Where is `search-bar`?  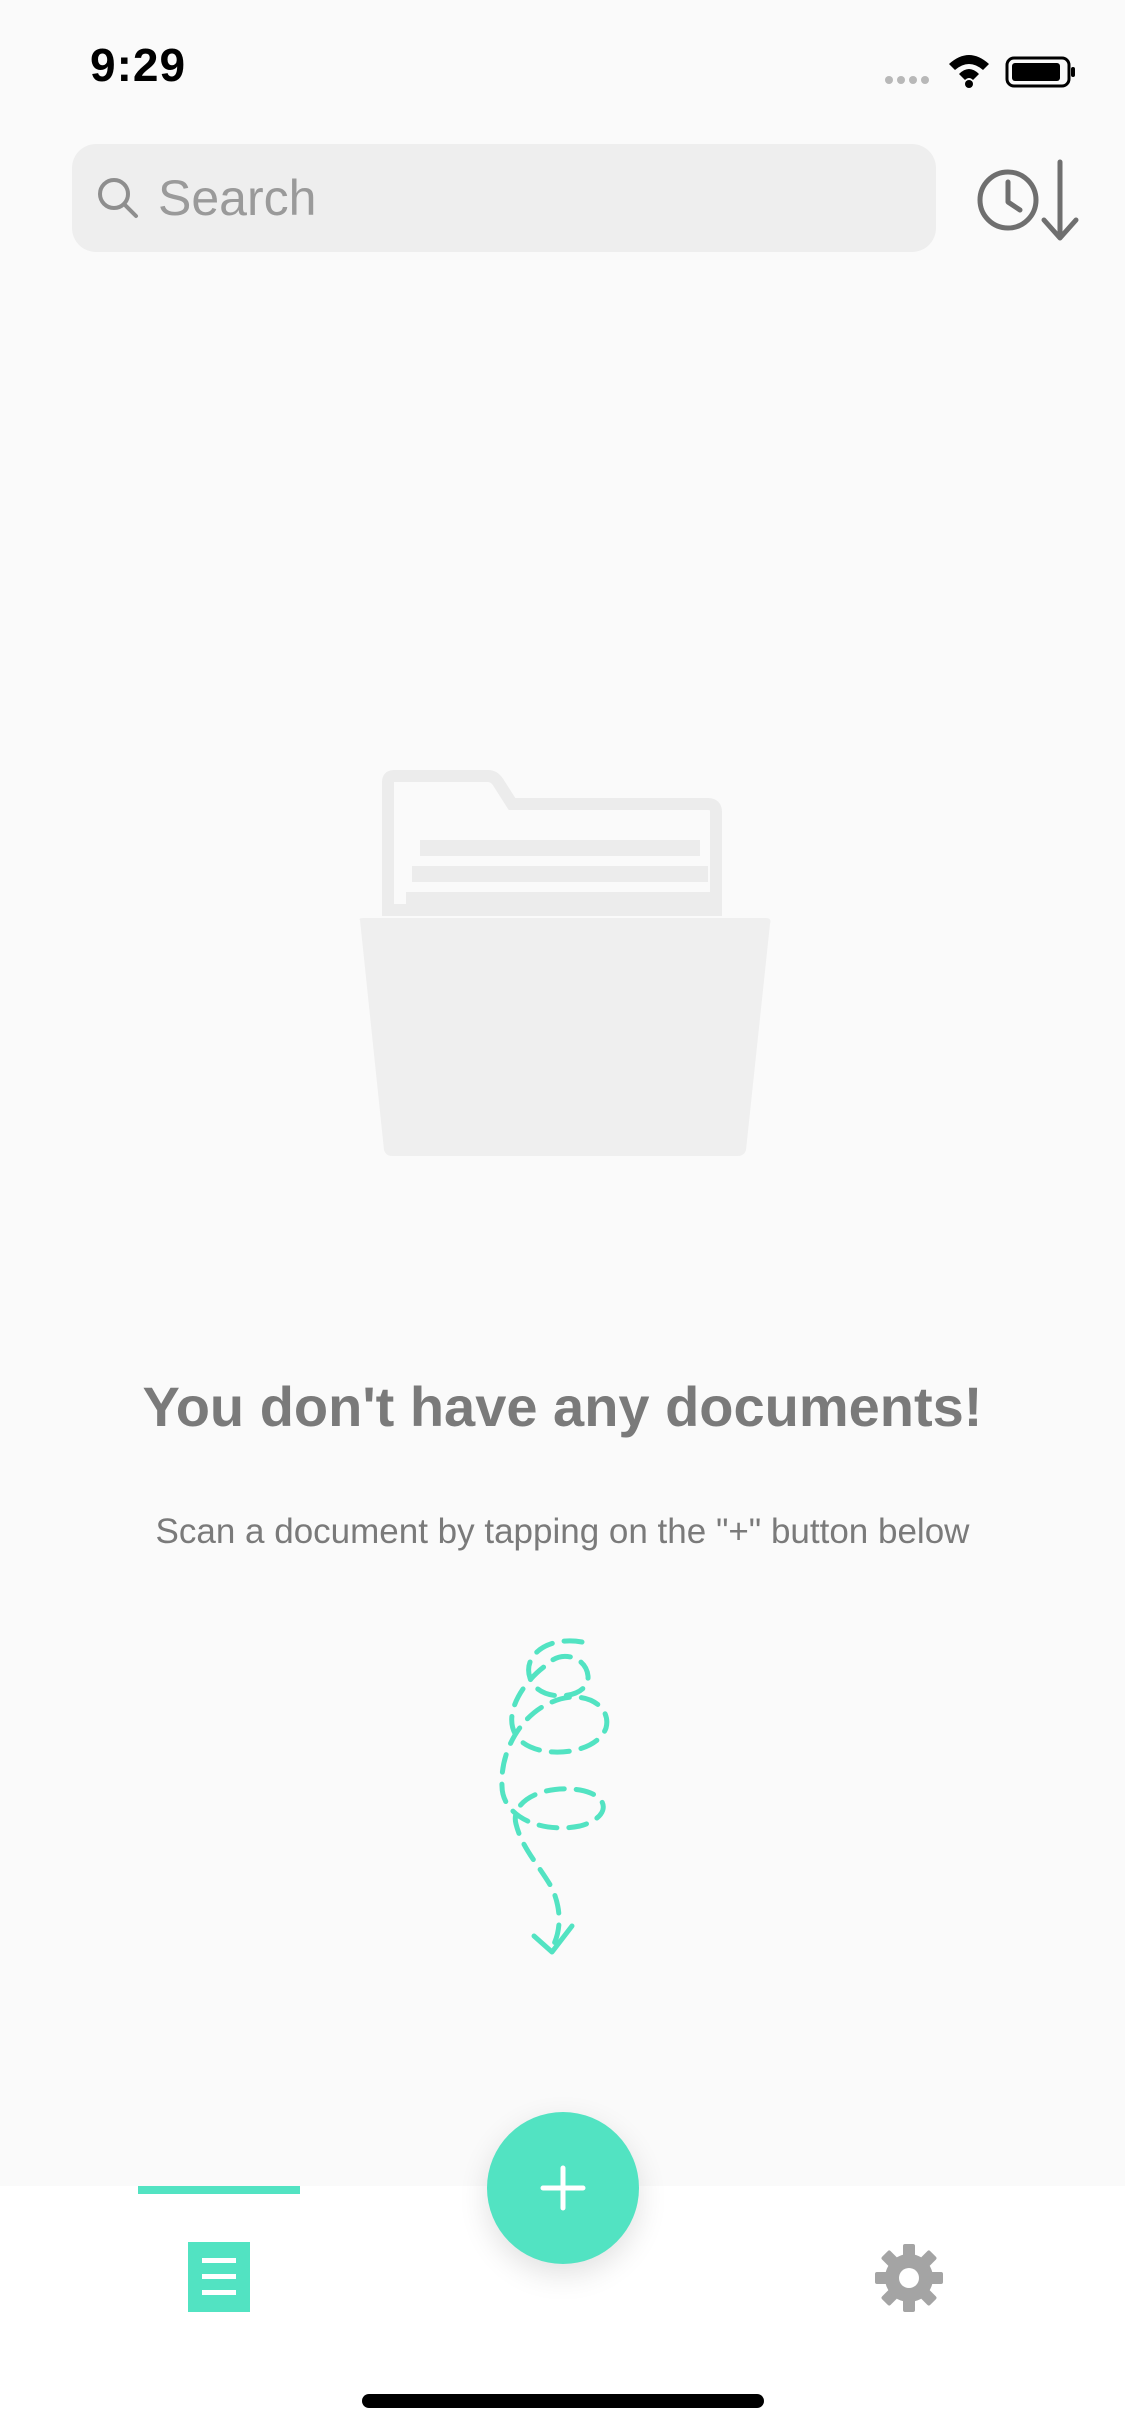 search-bar is located at coordinates (504, 198).